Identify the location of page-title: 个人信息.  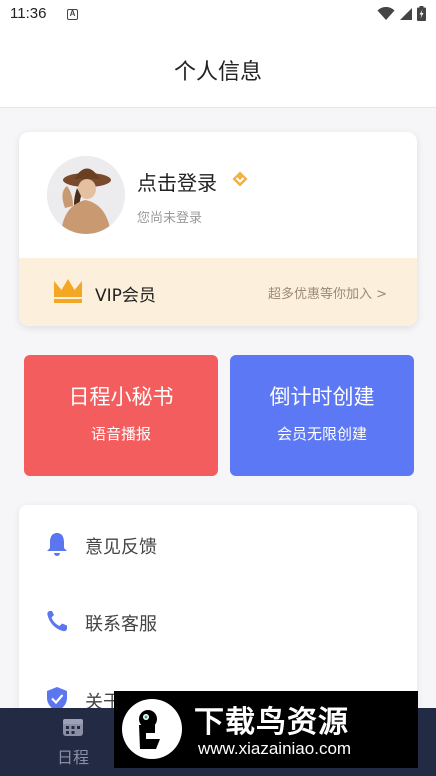
(217, 72).